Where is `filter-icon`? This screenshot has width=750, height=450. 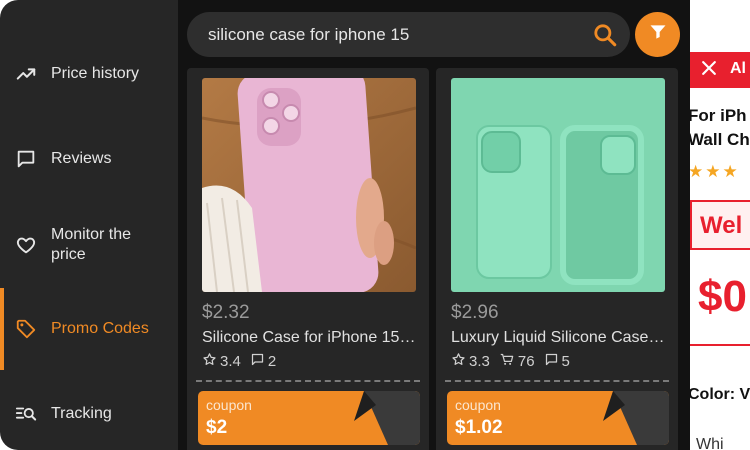 filter-icon is located at coordinates (658, 34).